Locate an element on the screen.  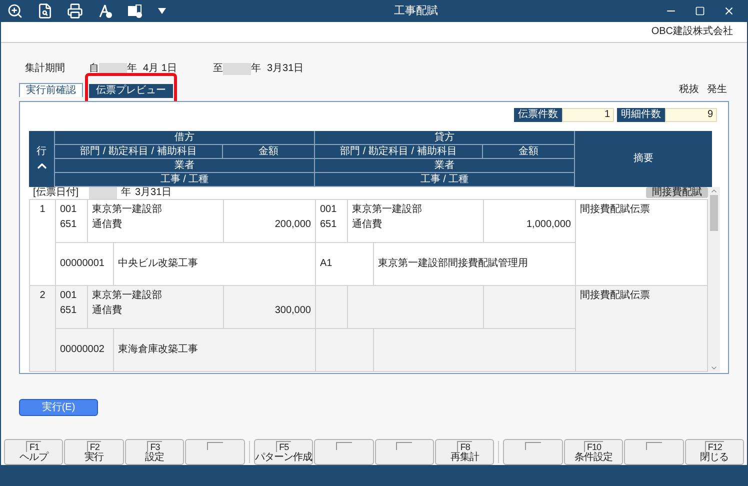
tab: 伝票プレビュー is located at coordinates (131, 91).